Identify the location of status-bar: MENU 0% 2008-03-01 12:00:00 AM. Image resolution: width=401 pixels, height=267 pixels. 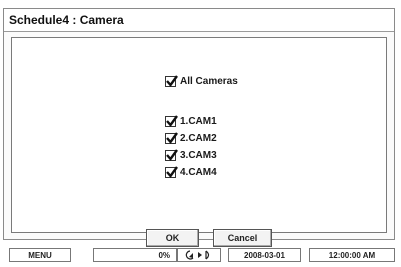
(199, 255).